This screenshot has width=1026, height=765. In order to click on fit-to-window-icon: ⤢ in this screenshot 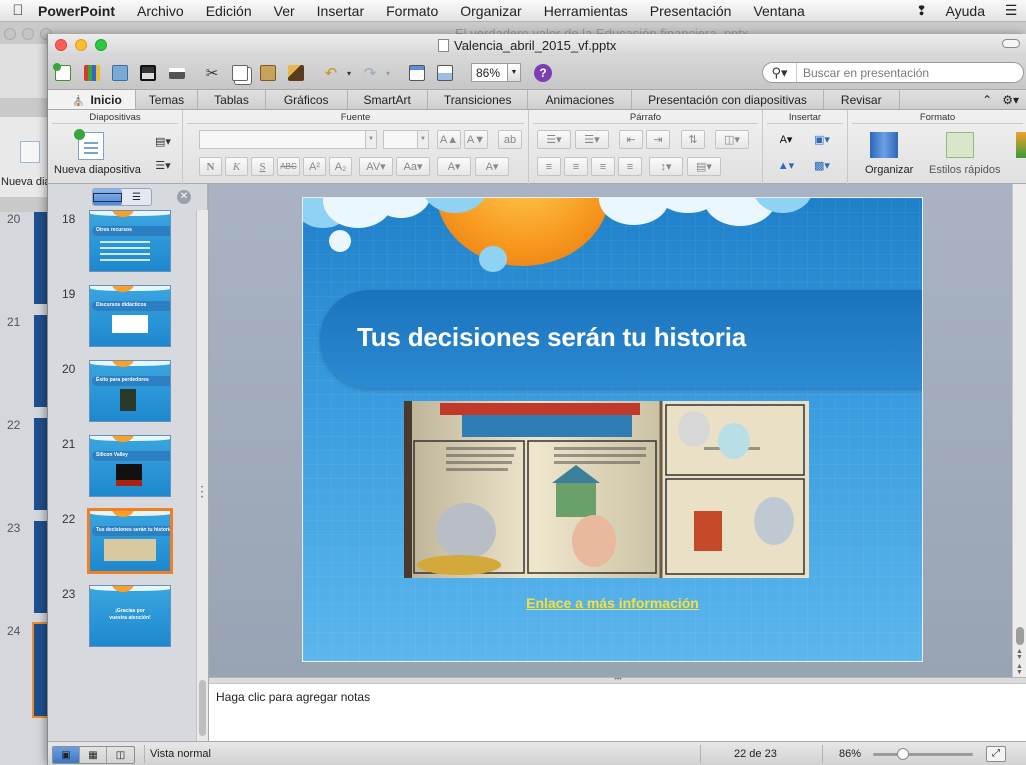, I will do `click(996, 754)`.